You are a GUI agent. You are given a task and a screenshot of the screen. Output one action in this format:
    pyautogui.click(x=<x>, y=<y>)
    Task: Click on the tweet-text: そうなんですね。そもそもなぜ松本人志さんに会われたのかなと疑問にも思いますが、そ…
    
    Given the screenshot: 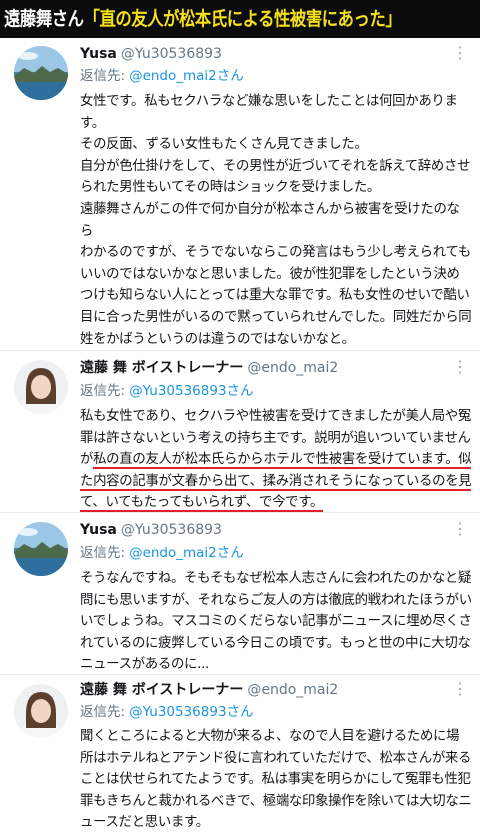 What is the action you would take?
    pyautogui.click(x=276, y=622)
    